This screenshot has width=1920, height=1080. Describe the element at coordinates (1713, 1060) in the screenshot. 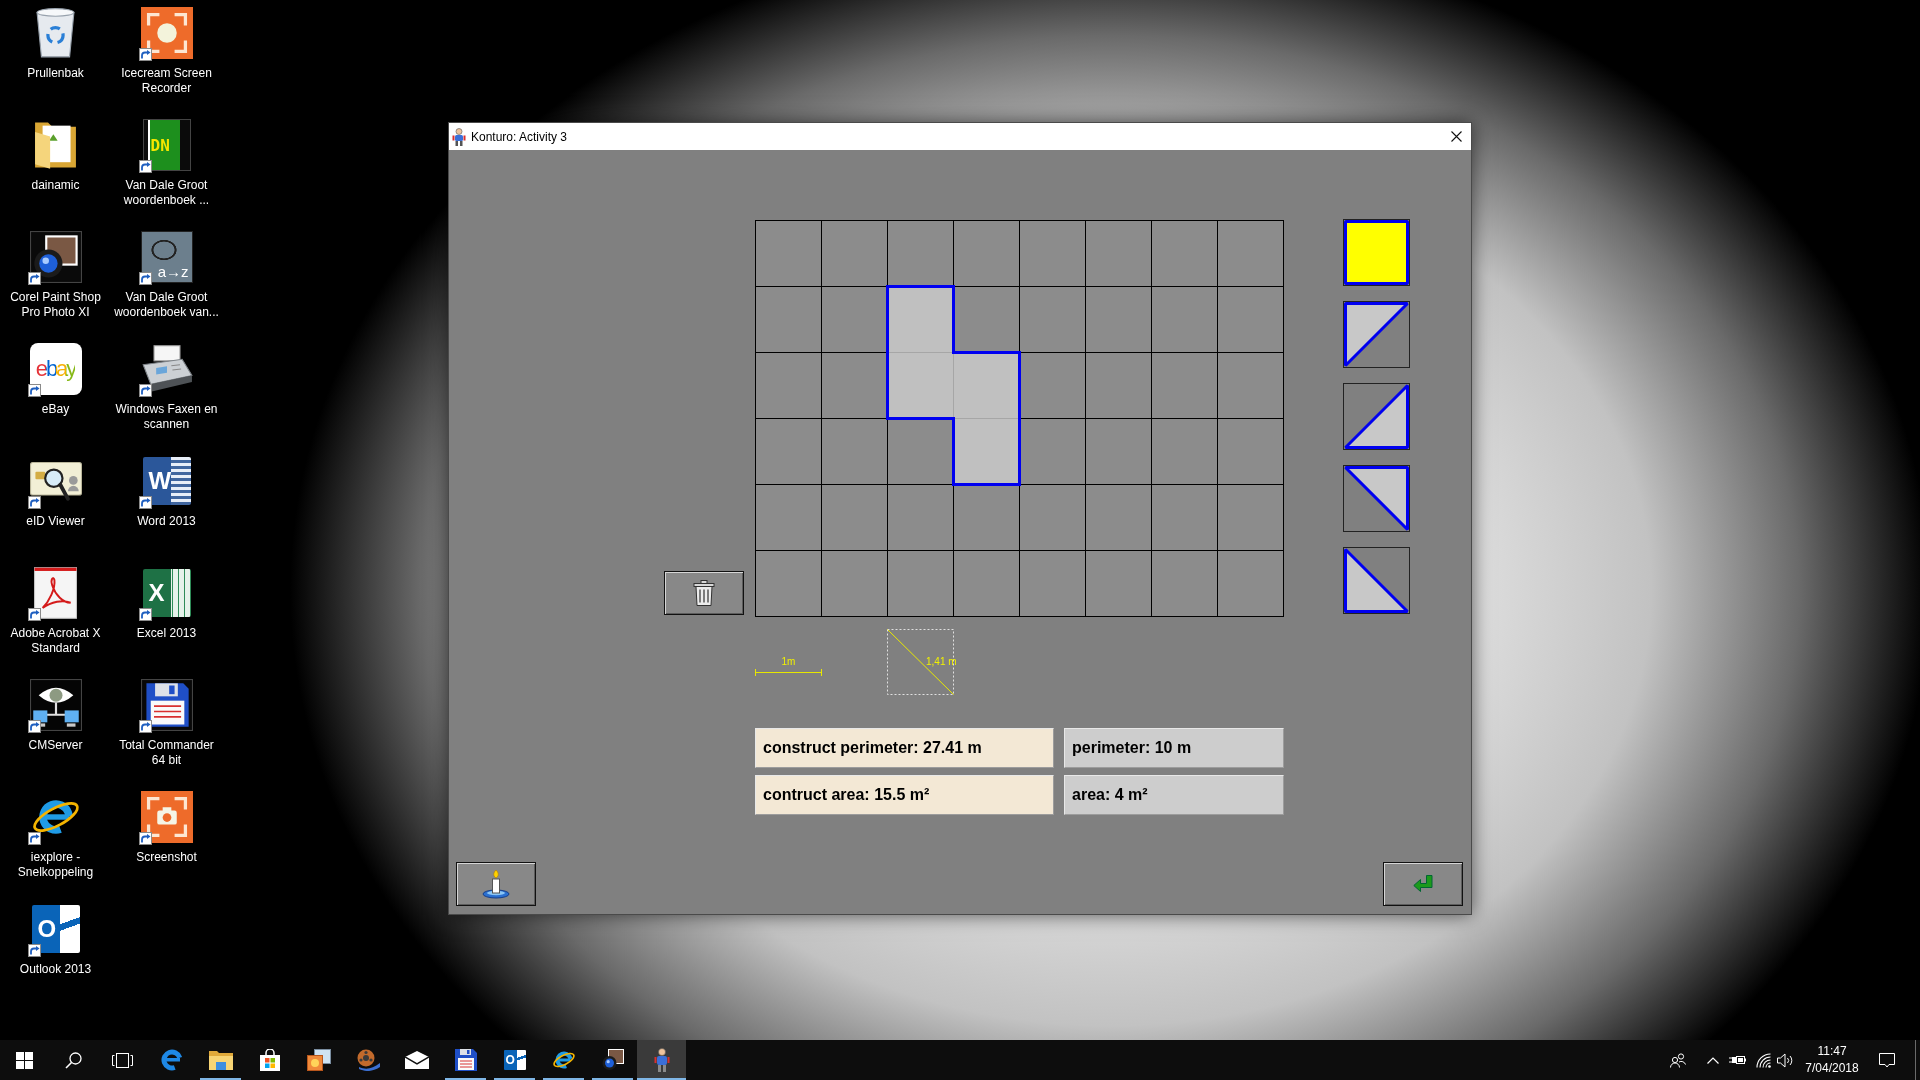

I see `chevron-up-icon` at that location.